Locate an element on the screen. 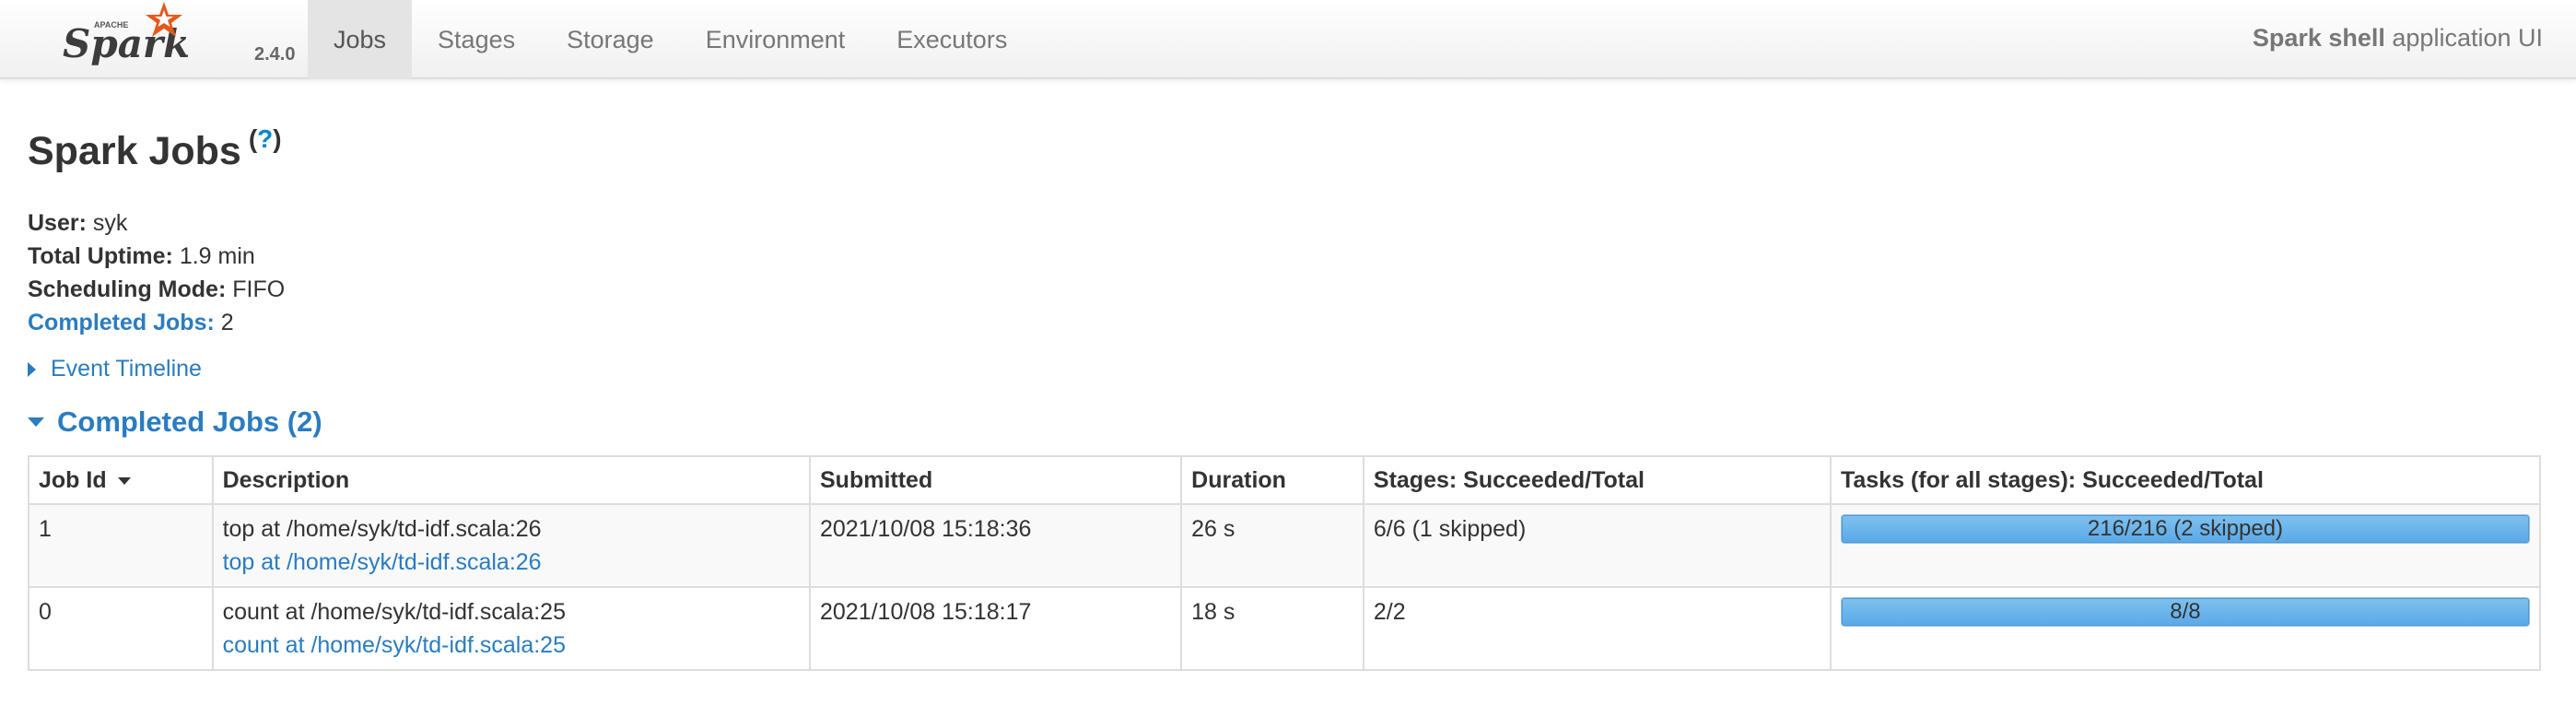 Image resolution: width=2576 pixels, height=717 pixels. help-open-paren: ( is located at coordinates (253, 138).